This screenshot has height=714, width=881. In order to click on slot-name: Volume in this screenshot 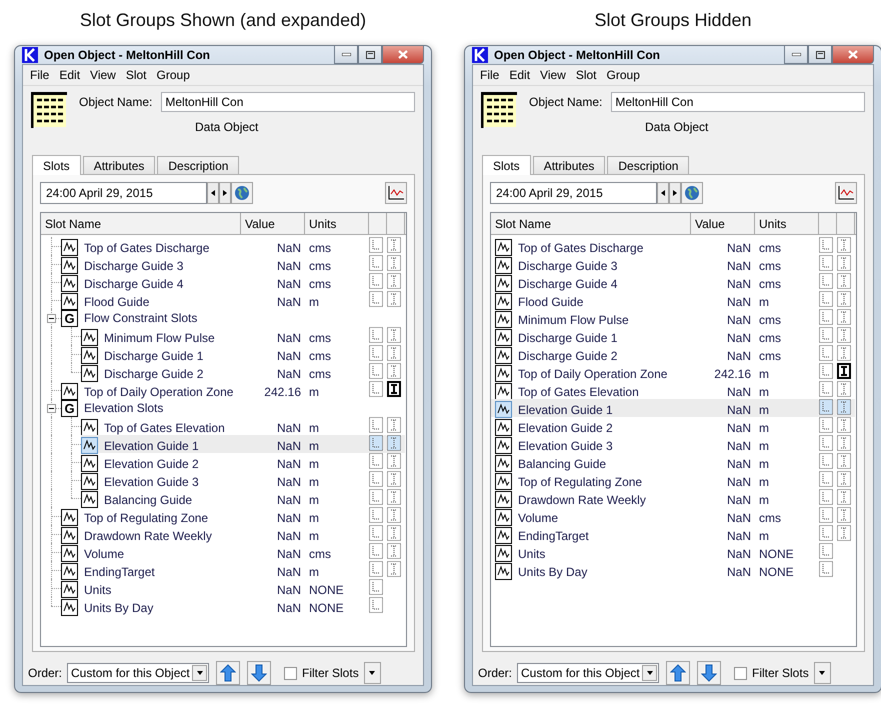, I will do `click(104, 553)`.